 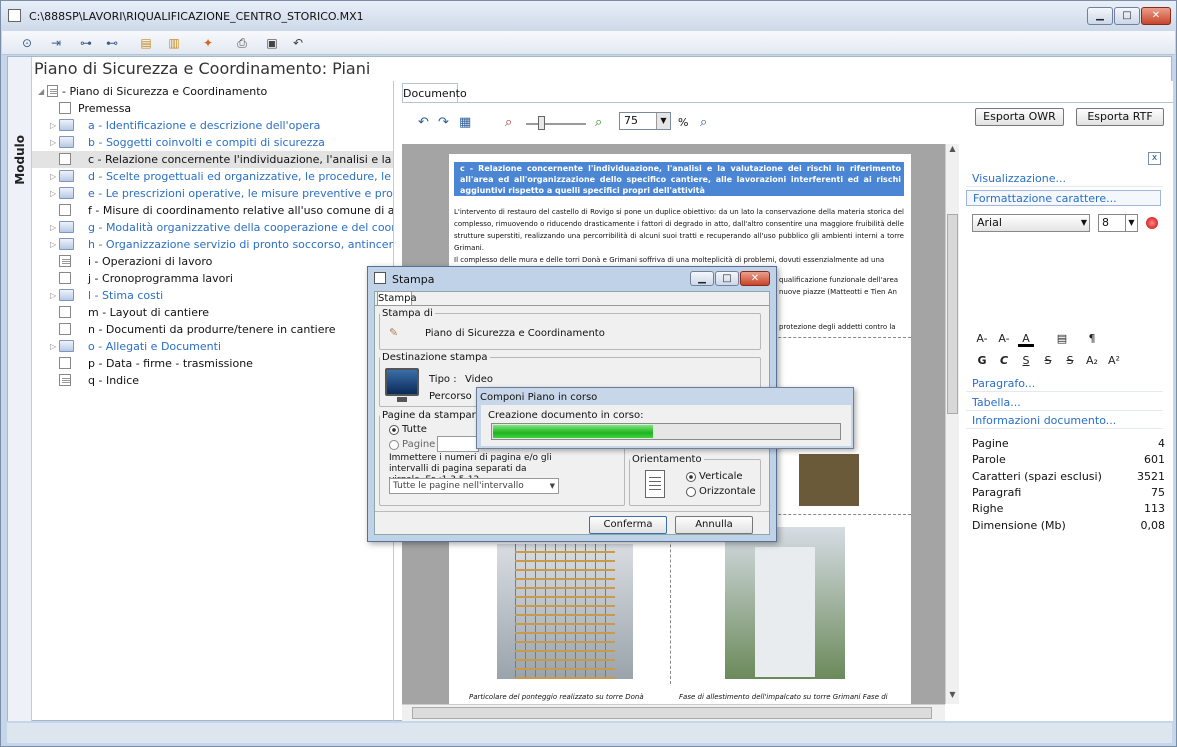 What do you see at coordinates (703, 124) in the screenshot?
I see `search-icon: ⌕` at bounding box center [703, 124].